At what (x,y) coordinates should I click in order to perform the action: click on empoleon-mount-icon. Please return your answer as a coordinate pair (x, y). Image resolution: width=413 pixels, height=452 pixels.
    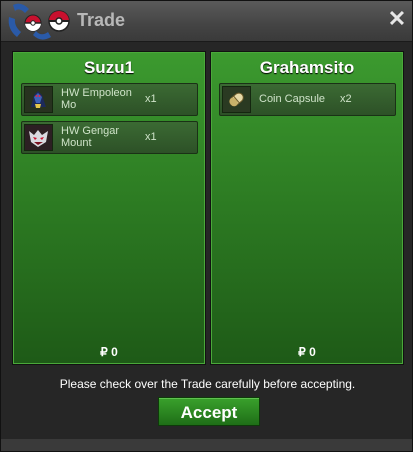
    Looking at the image, I should click on (38, 99).